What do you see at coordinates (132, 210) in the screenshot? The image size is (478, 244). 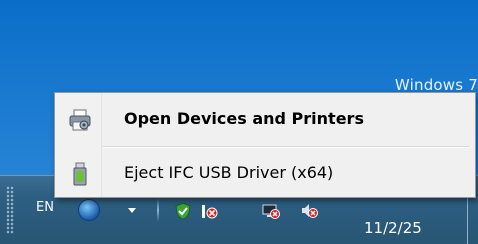 I see `tray-overflow-arrow-icon` at bounding box center [132, 210].